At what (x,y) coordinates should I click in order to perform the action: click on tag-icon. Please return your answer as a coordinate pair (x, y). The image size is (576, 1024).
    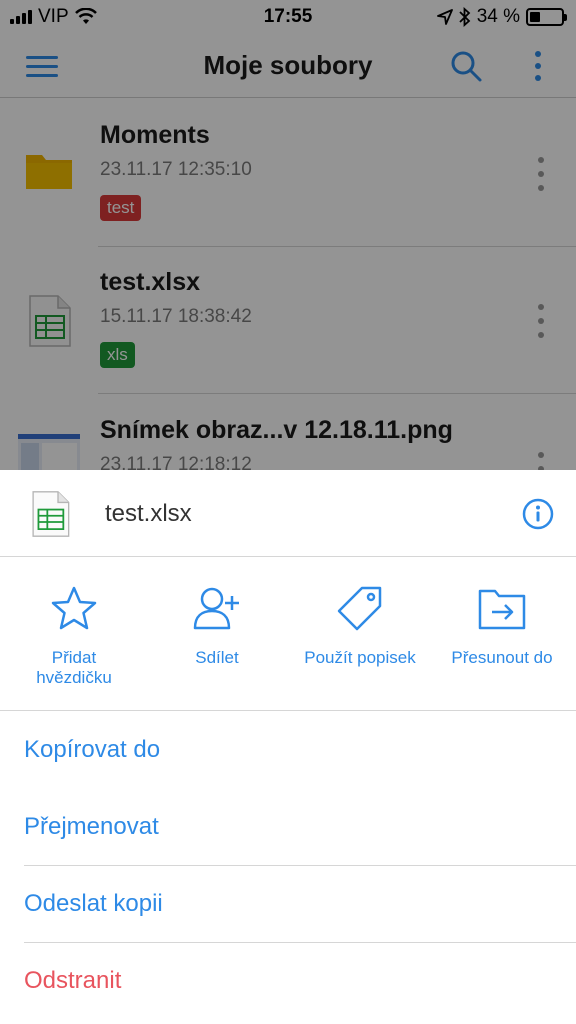
    Looking at the image, I should click on (359, 608).